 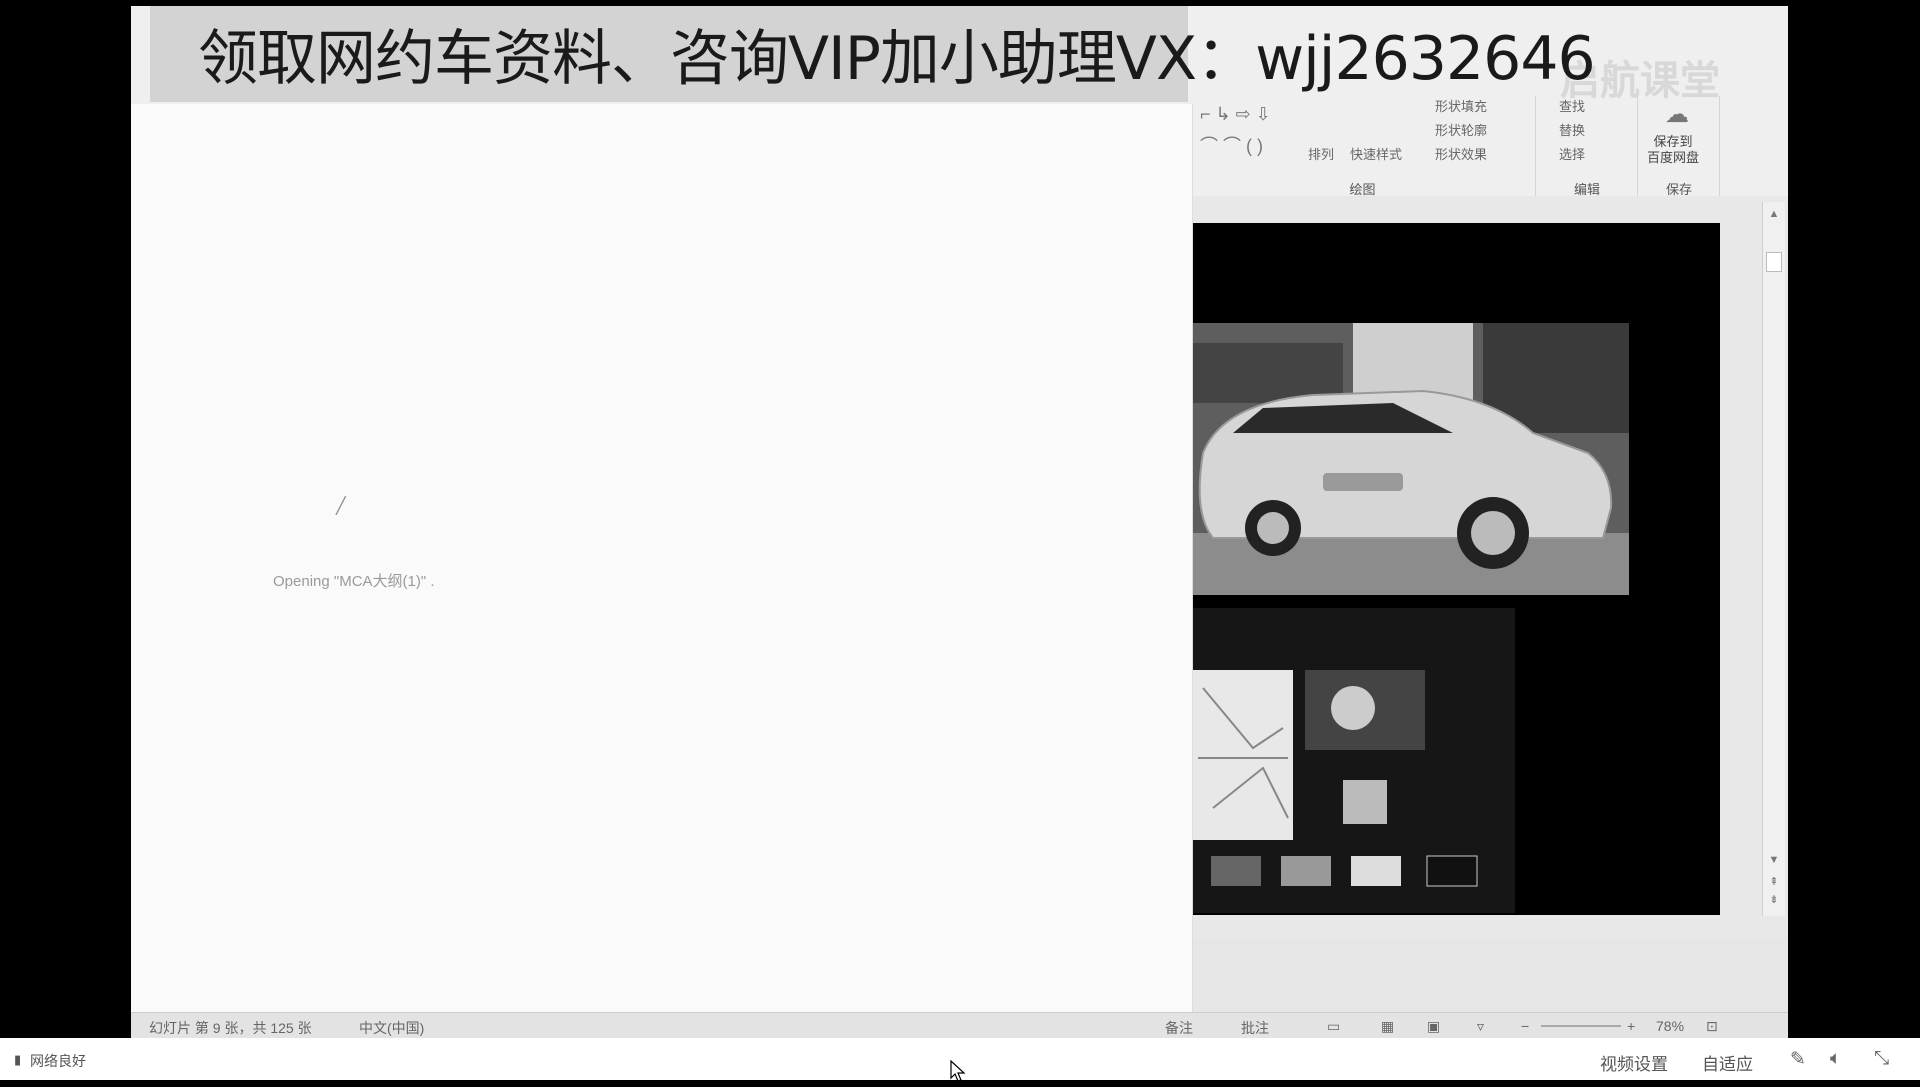 What do you see at coordinates (1480, 1026) in the screenshot?
I see `slideshow-icon: ▿` at bounding box center [1480, 1026].